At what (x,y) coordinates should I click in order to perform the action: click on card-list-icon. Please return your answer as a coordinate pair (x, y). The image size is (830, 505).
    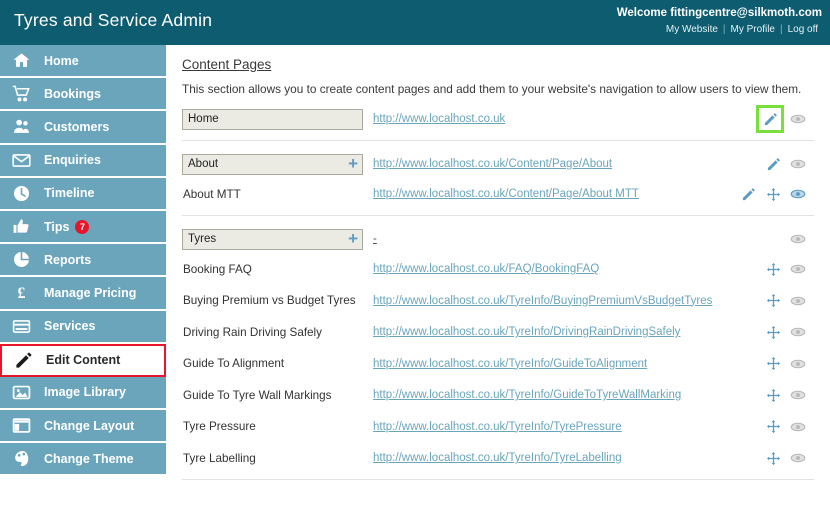
    Looking at the image, I should click on (25, 326).